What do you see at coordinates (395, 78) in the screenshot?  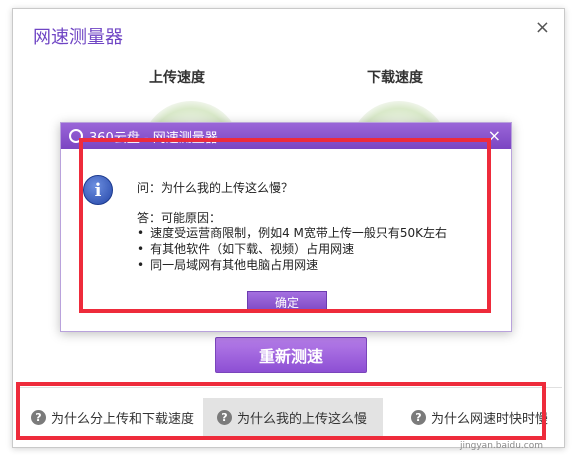 I see `download-speed-label: 下载速度` at bounding box center [395, 78].